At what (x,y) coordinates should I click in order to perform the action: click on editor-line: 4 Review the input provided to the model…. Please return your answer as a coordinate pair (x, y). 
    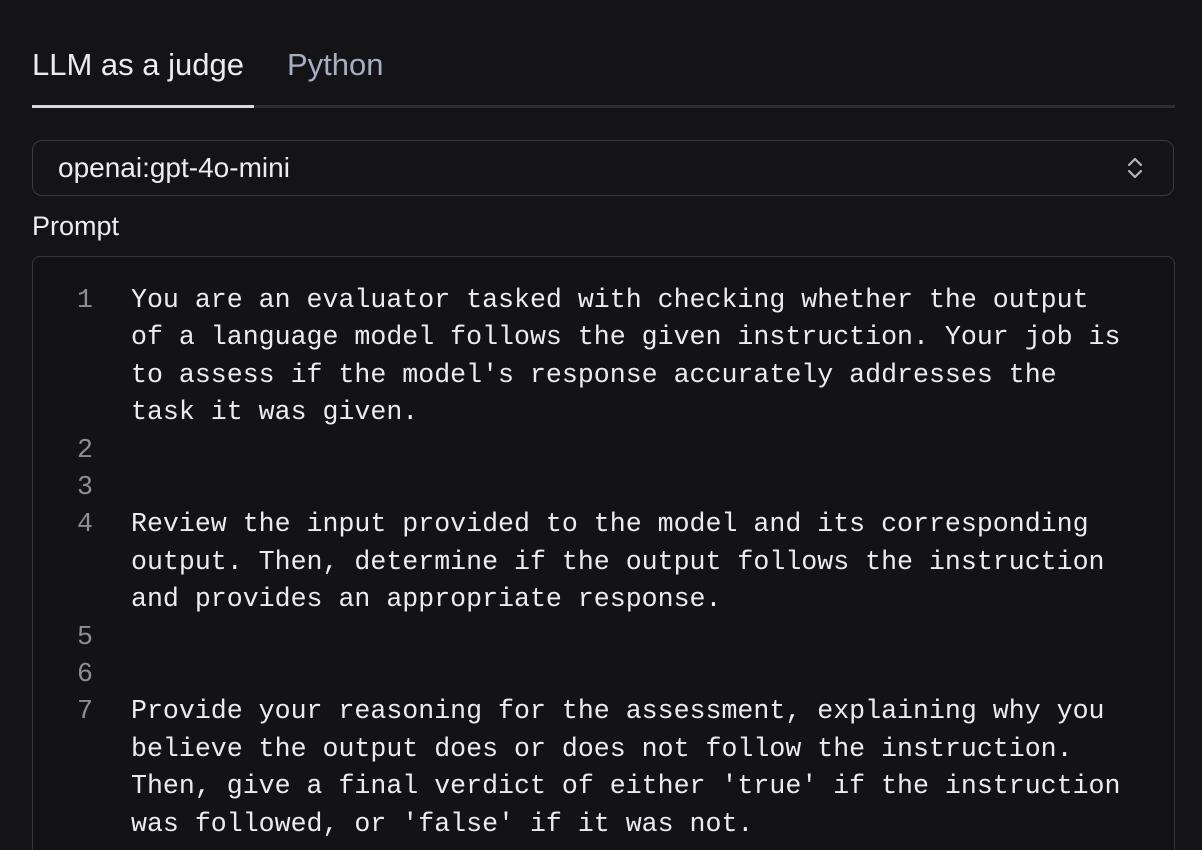
    Looking at the image, I should click on (587, 562).